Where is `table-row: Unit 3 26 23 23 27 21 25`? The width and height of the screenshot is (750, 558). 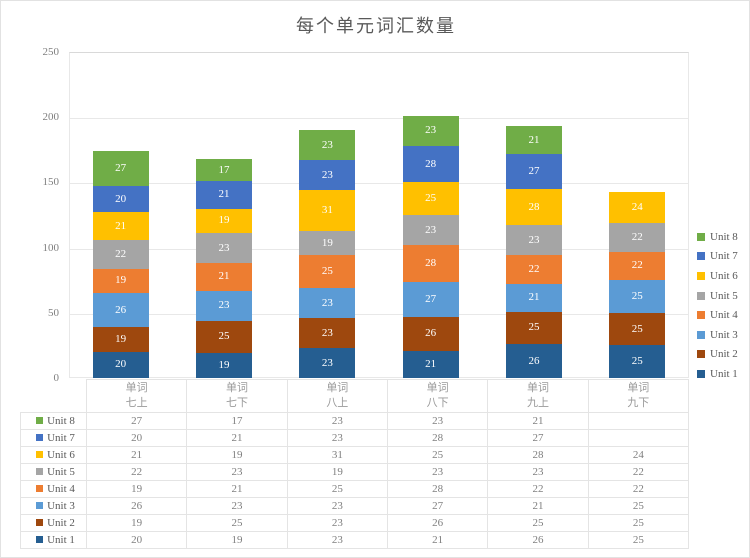 table-row: Unit 3 26 23 23 27 21 25 is located at coordinates (355, 506).